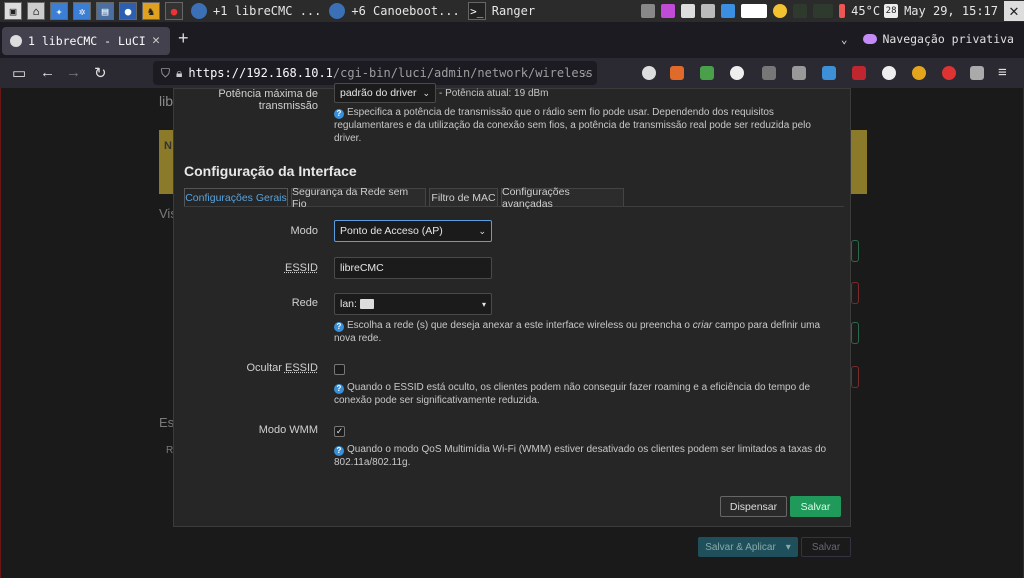 The height and width of the screenshot is (578, 1024). What do you see at coordinates (780, 11) in the screenshot?
I see `emoji-icon` at bounding box center [780, 11].